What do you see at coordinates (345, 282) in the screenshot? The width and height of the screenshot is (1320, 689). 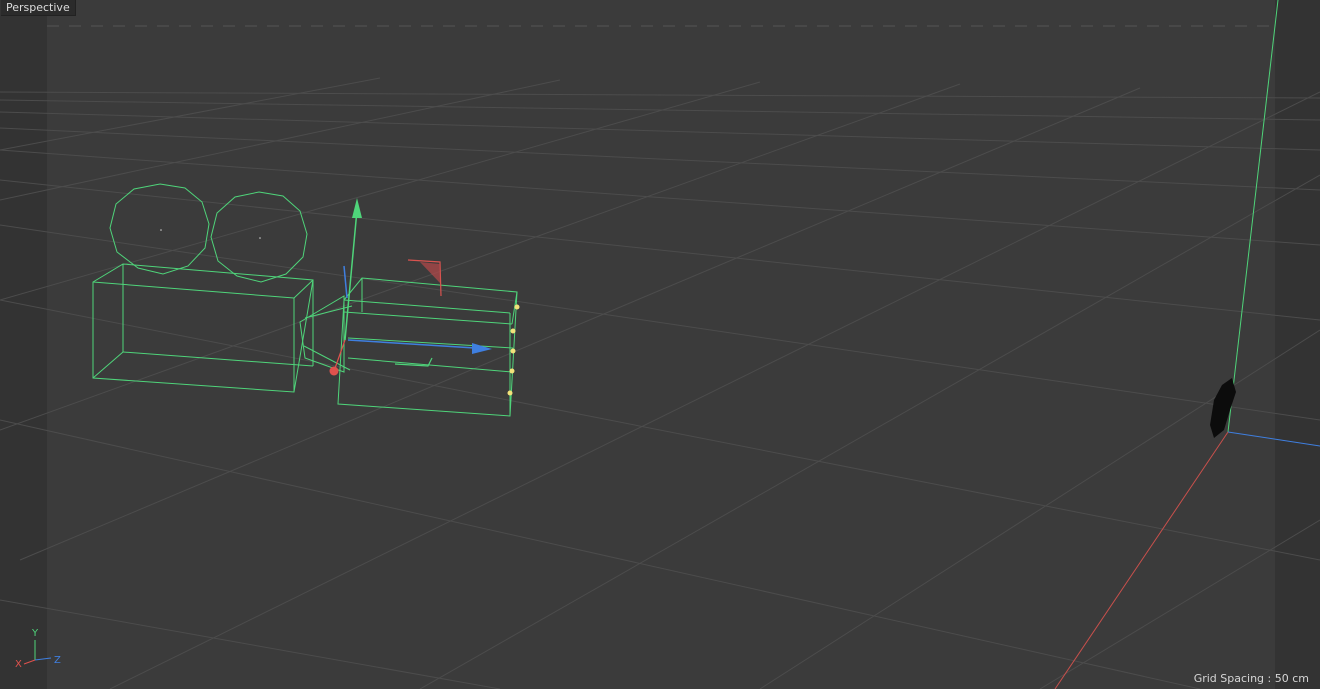 I see `gizmo-rot-z` at bounding box center [345, 282].